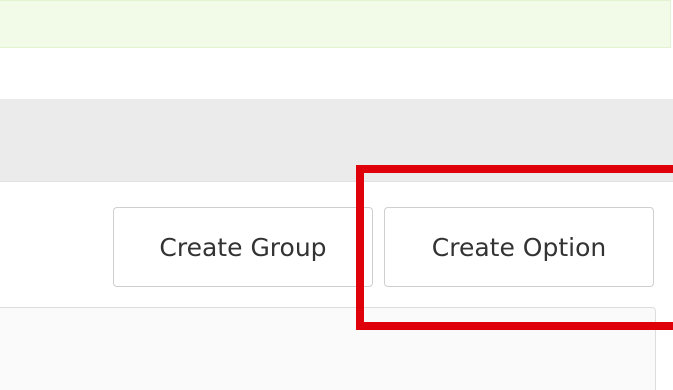 The image size is (673, 390). What do you see at coordinates (243, 247) in the screenshot?
I see `create-group-button: Create Group` at bounding box center [243, 247].